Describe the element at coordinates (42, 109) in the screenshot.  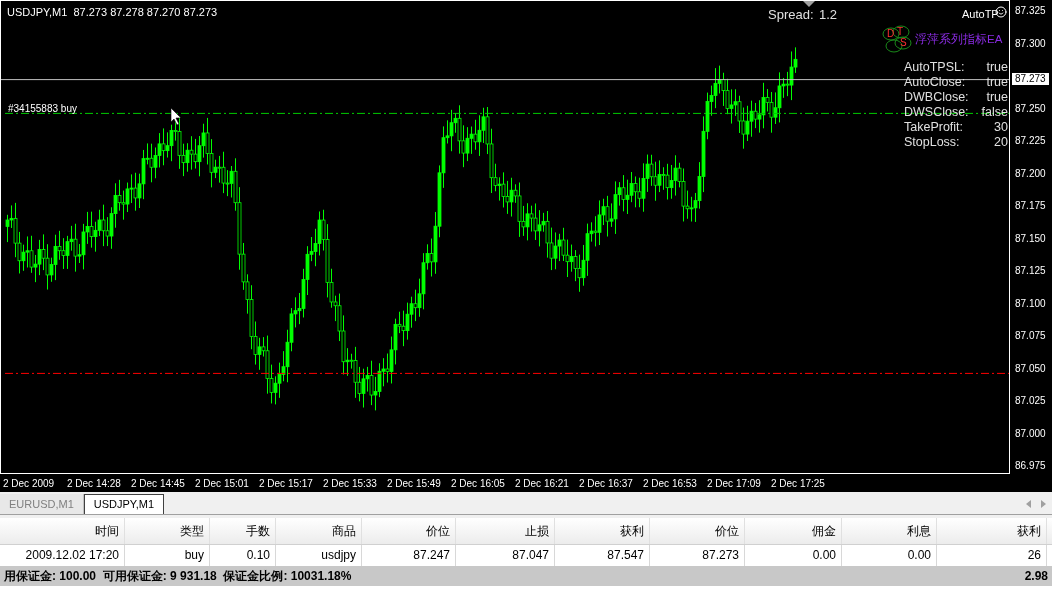
I see `order-label: #34155883 buy` at that location.